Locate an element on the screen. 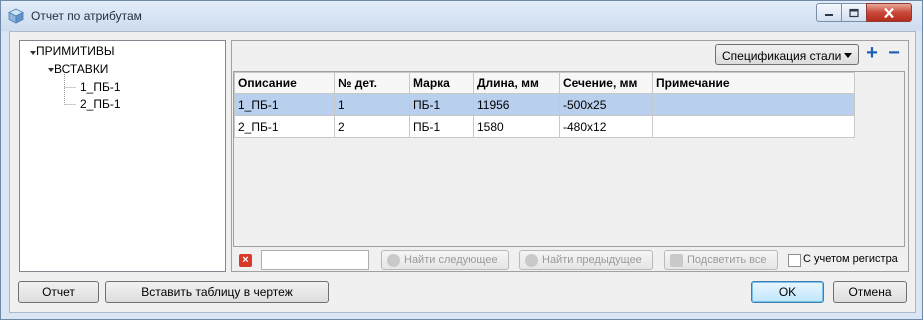  table-row: 2_ПБ-1 2 ПБ-1 1580 -480x12 is located at coordinates (544, 126).